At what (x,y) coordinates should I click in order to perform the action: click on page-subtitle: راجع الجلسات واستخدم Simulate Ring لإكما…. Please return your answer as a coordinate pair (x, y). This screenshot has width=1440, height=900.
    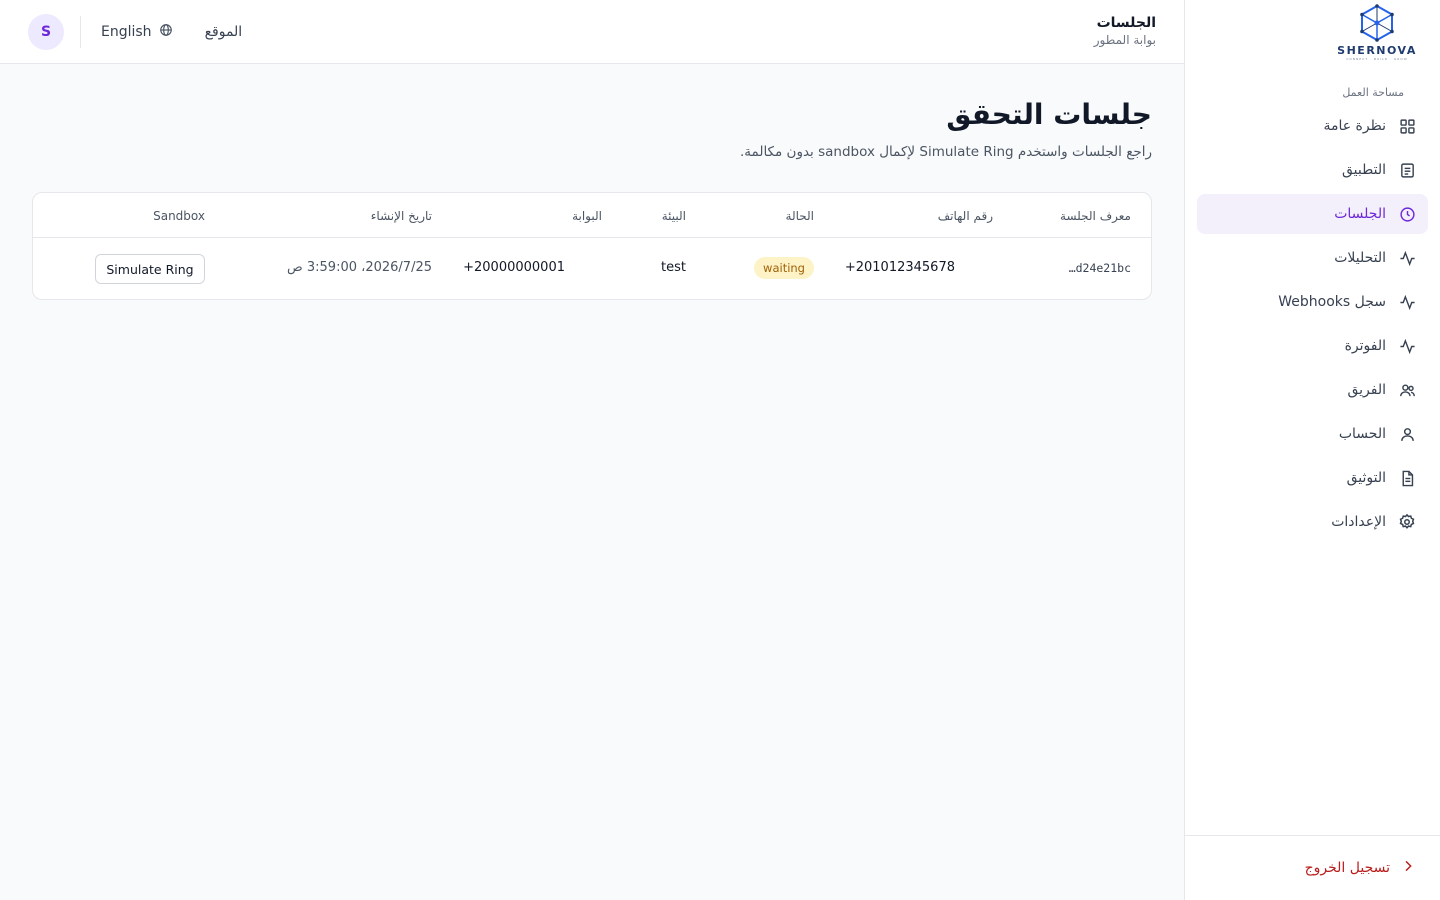
    Looking at the image, I should click on (946, 152).